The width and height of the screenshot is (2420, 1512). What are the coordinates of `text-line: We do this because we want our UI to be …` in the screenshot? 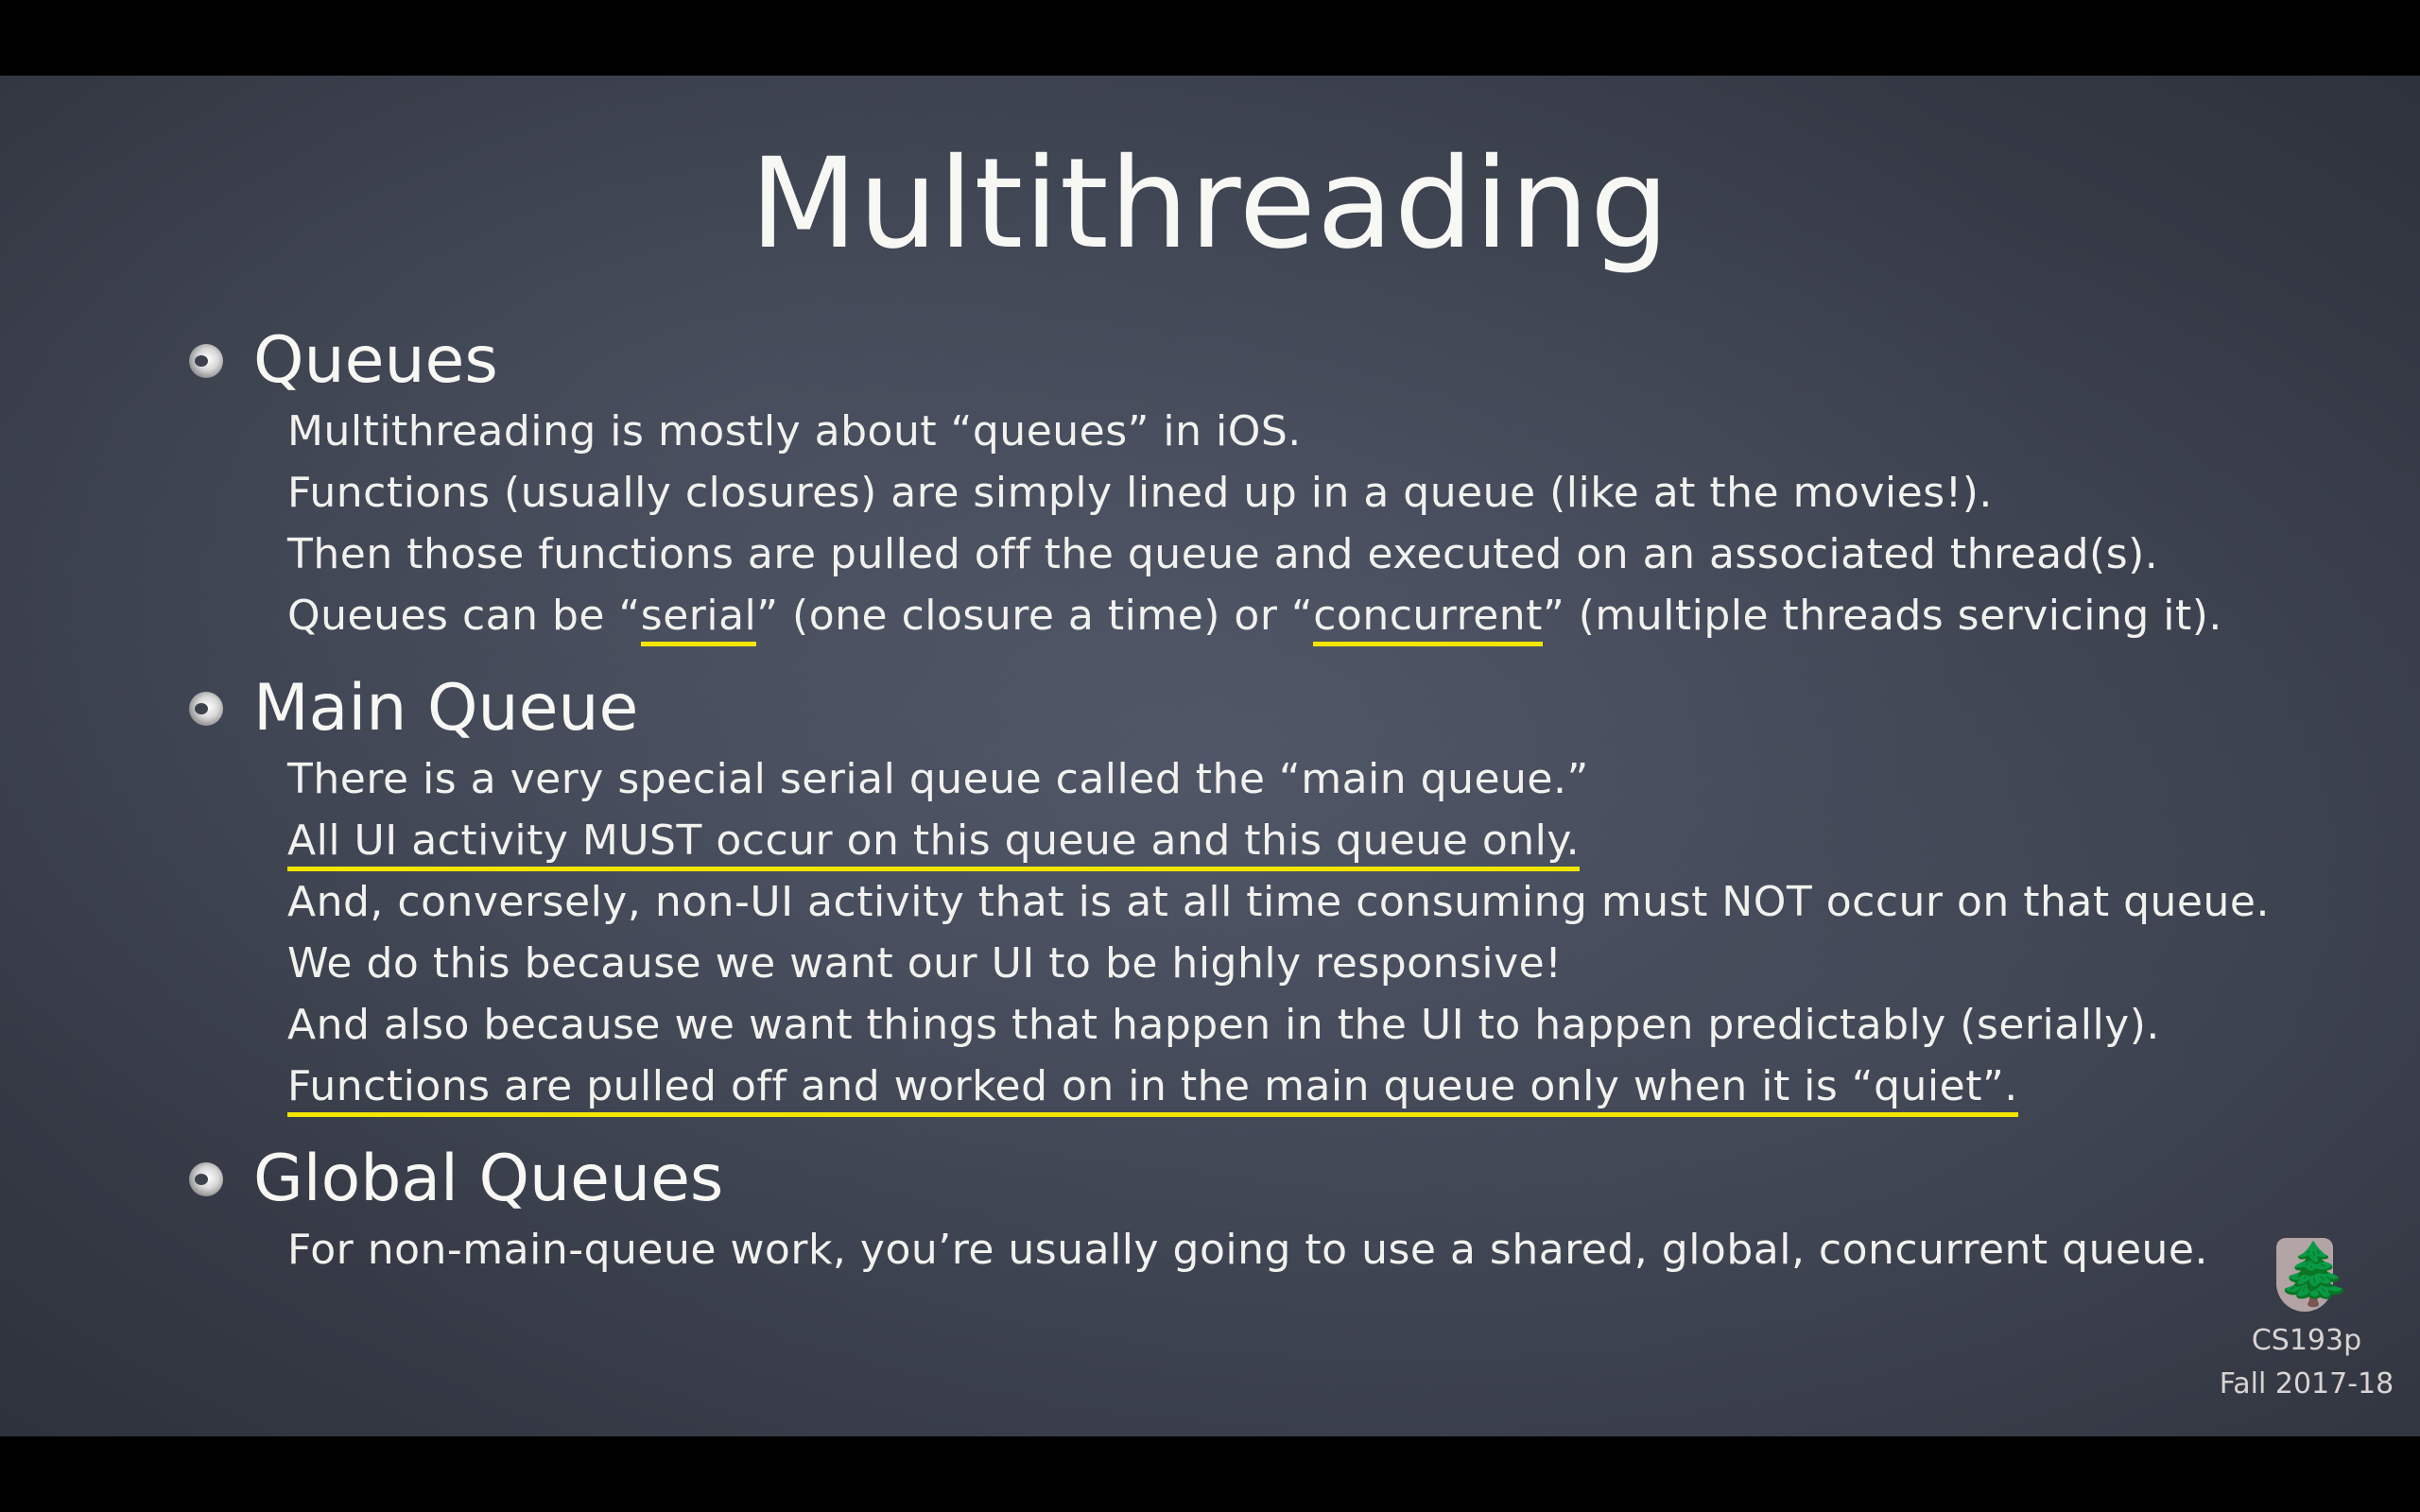 It's located at (925, 963).